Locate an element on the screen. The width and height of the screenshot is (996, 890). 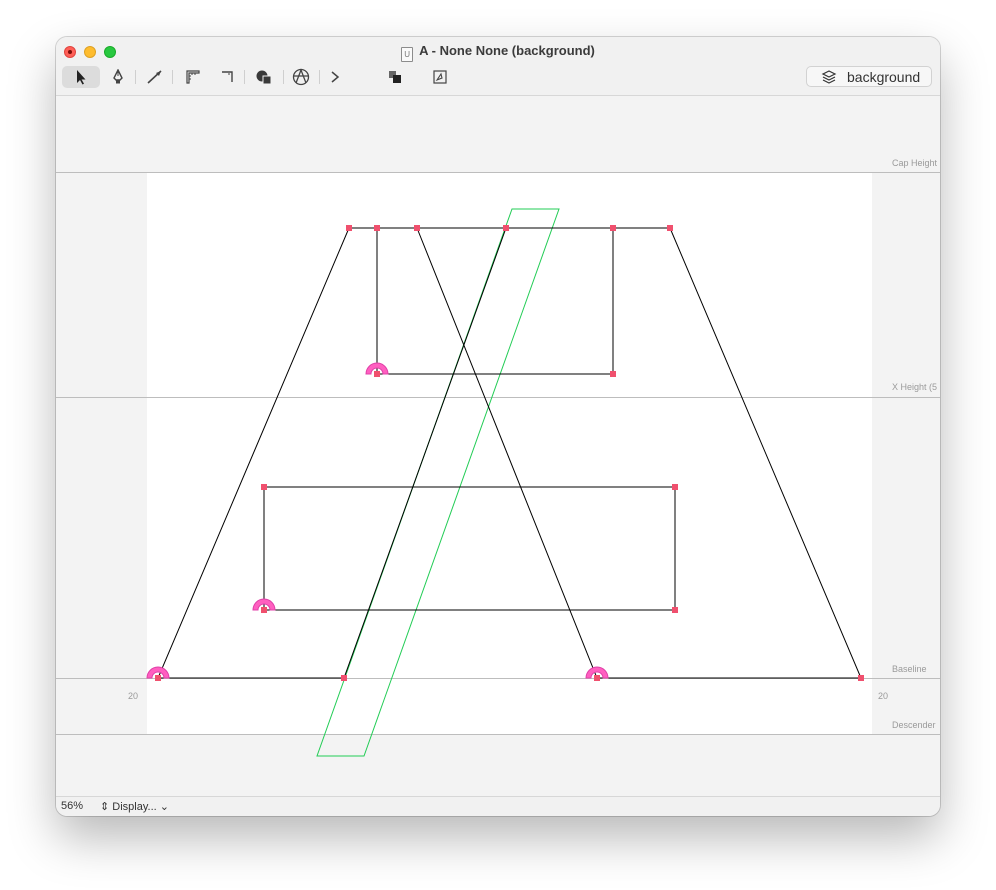
corner-icon is located at coordinates (227, 76).